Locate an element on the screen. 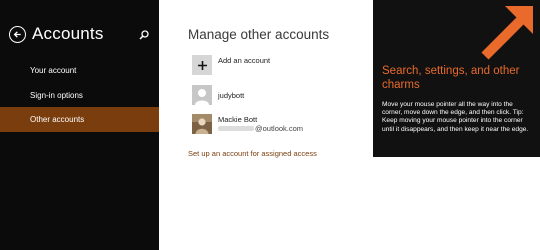 Image resolution: width=540 pixels, height=250 pixels. back-arrow-icon is located at coordinates (17, 34).